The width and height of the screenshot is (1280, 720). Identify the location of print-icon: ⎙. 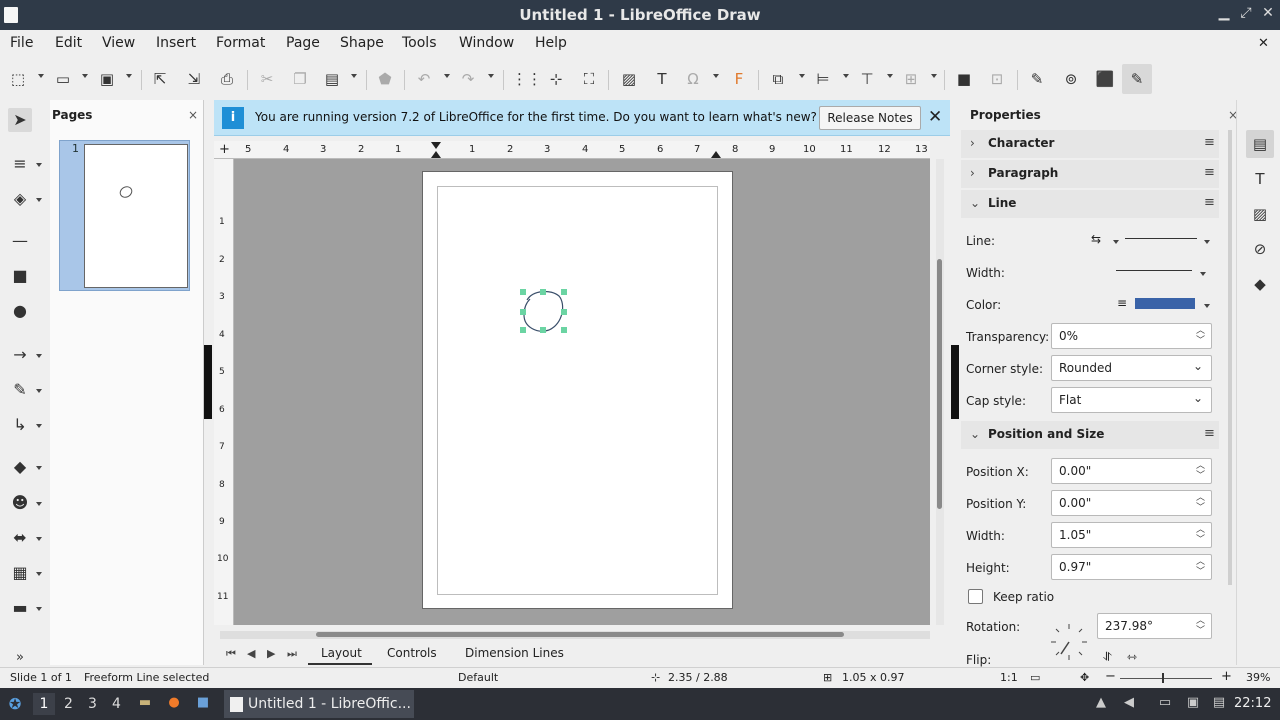
(227, 79).